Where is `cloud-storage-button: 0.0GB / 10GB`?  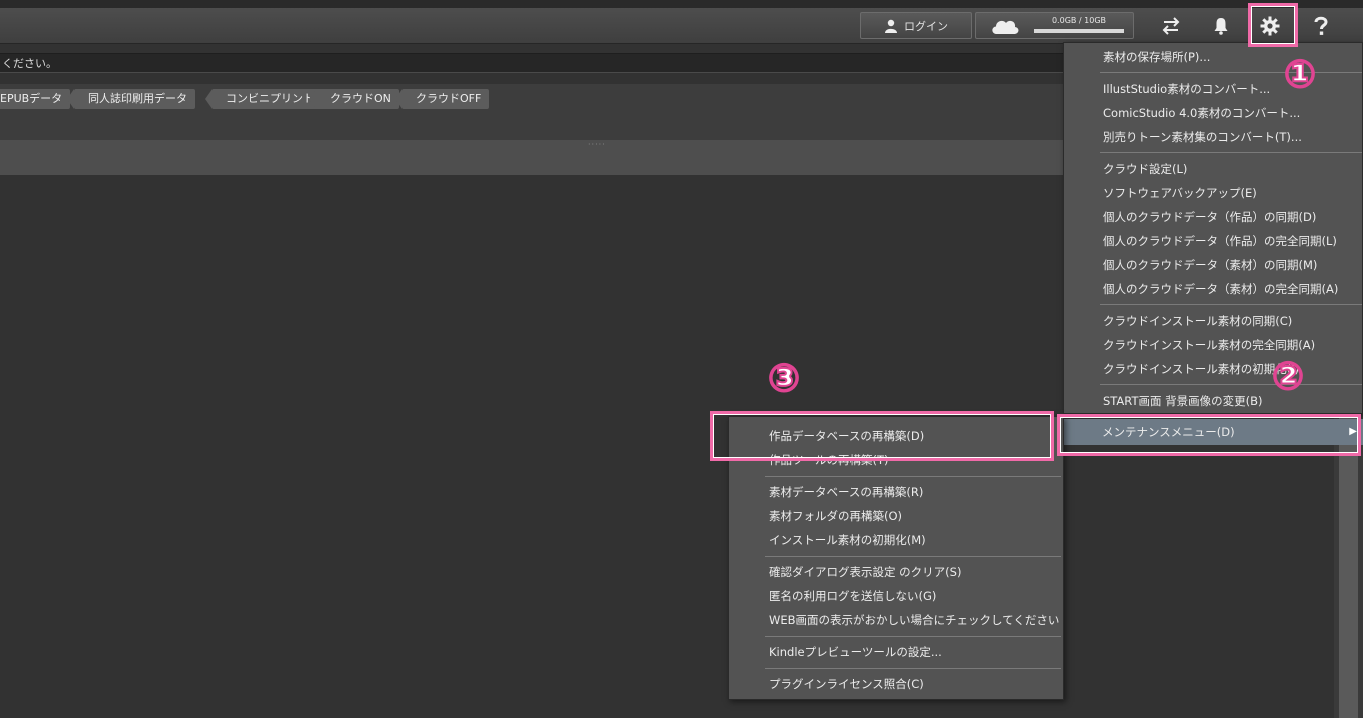 cloud-storage-button: 0.0GB / 10GB is located at coordinates (1054, 25).